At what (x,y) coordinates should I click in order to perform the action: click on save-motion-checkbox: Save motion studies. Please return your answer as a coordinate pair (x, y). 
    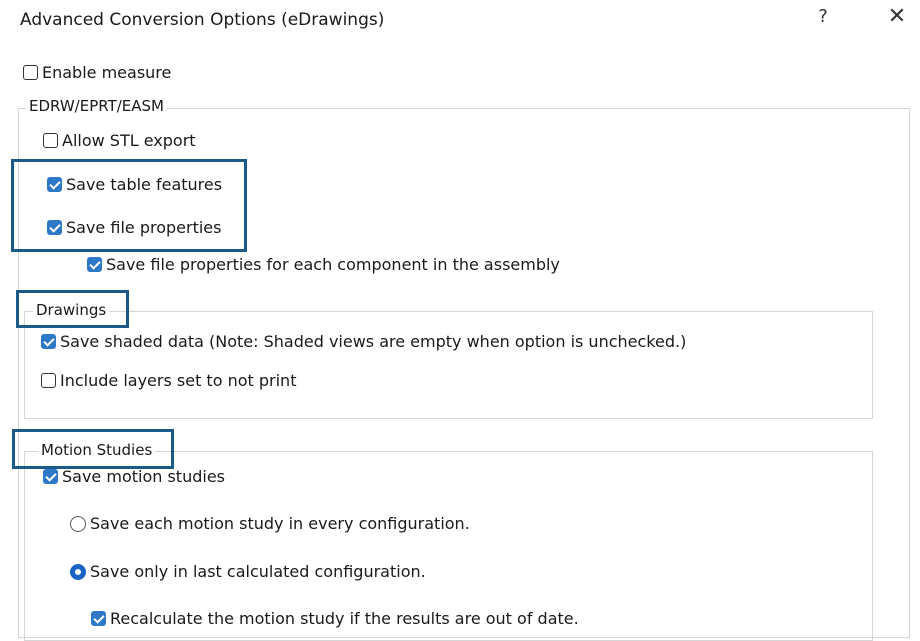
    Looking at the image, I should click on (134, 476).